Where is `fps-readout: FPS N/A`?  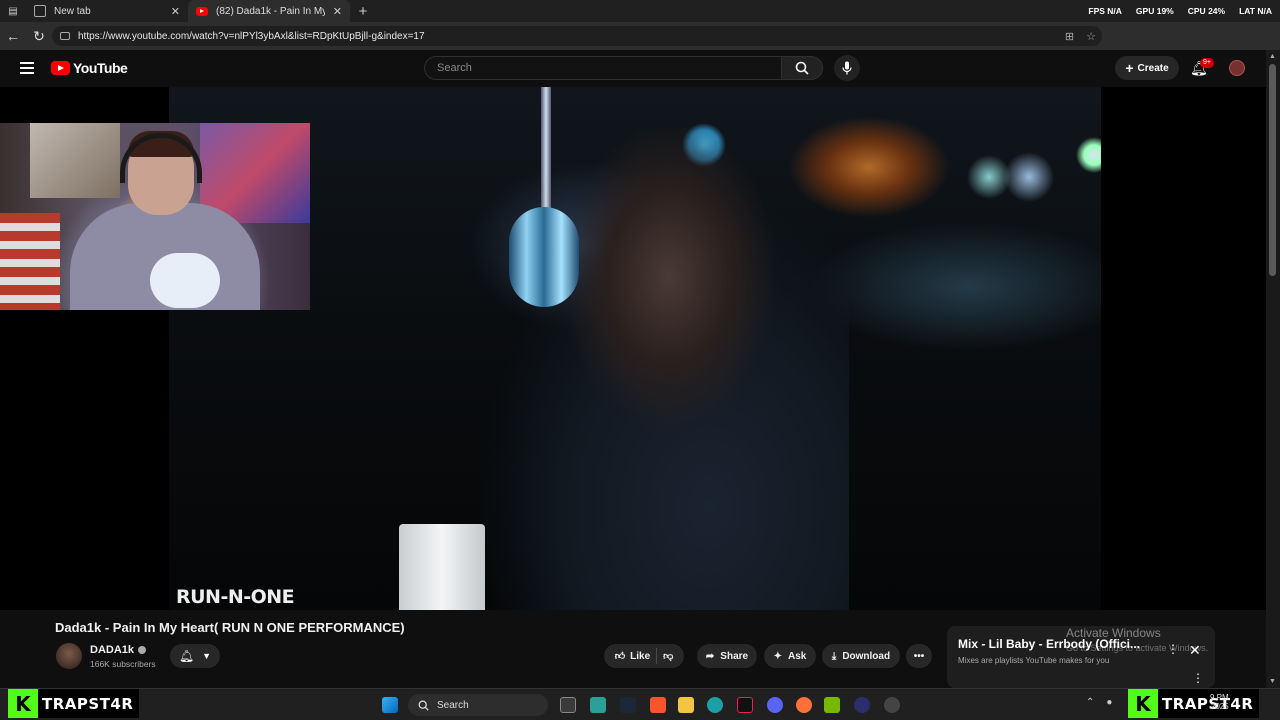 fps-readout: FPS N/A is located at coordinates (1105, 11).